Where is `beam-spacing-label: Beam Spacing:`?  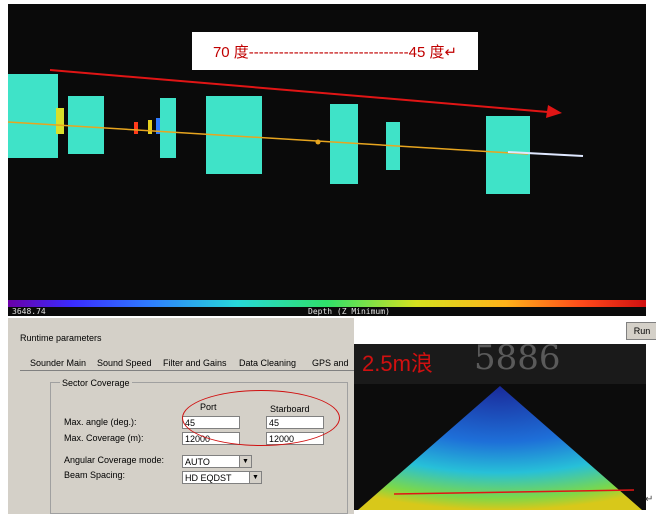 beam-spacing-label: Beam Spacing: is located at coordinates (95, 475).